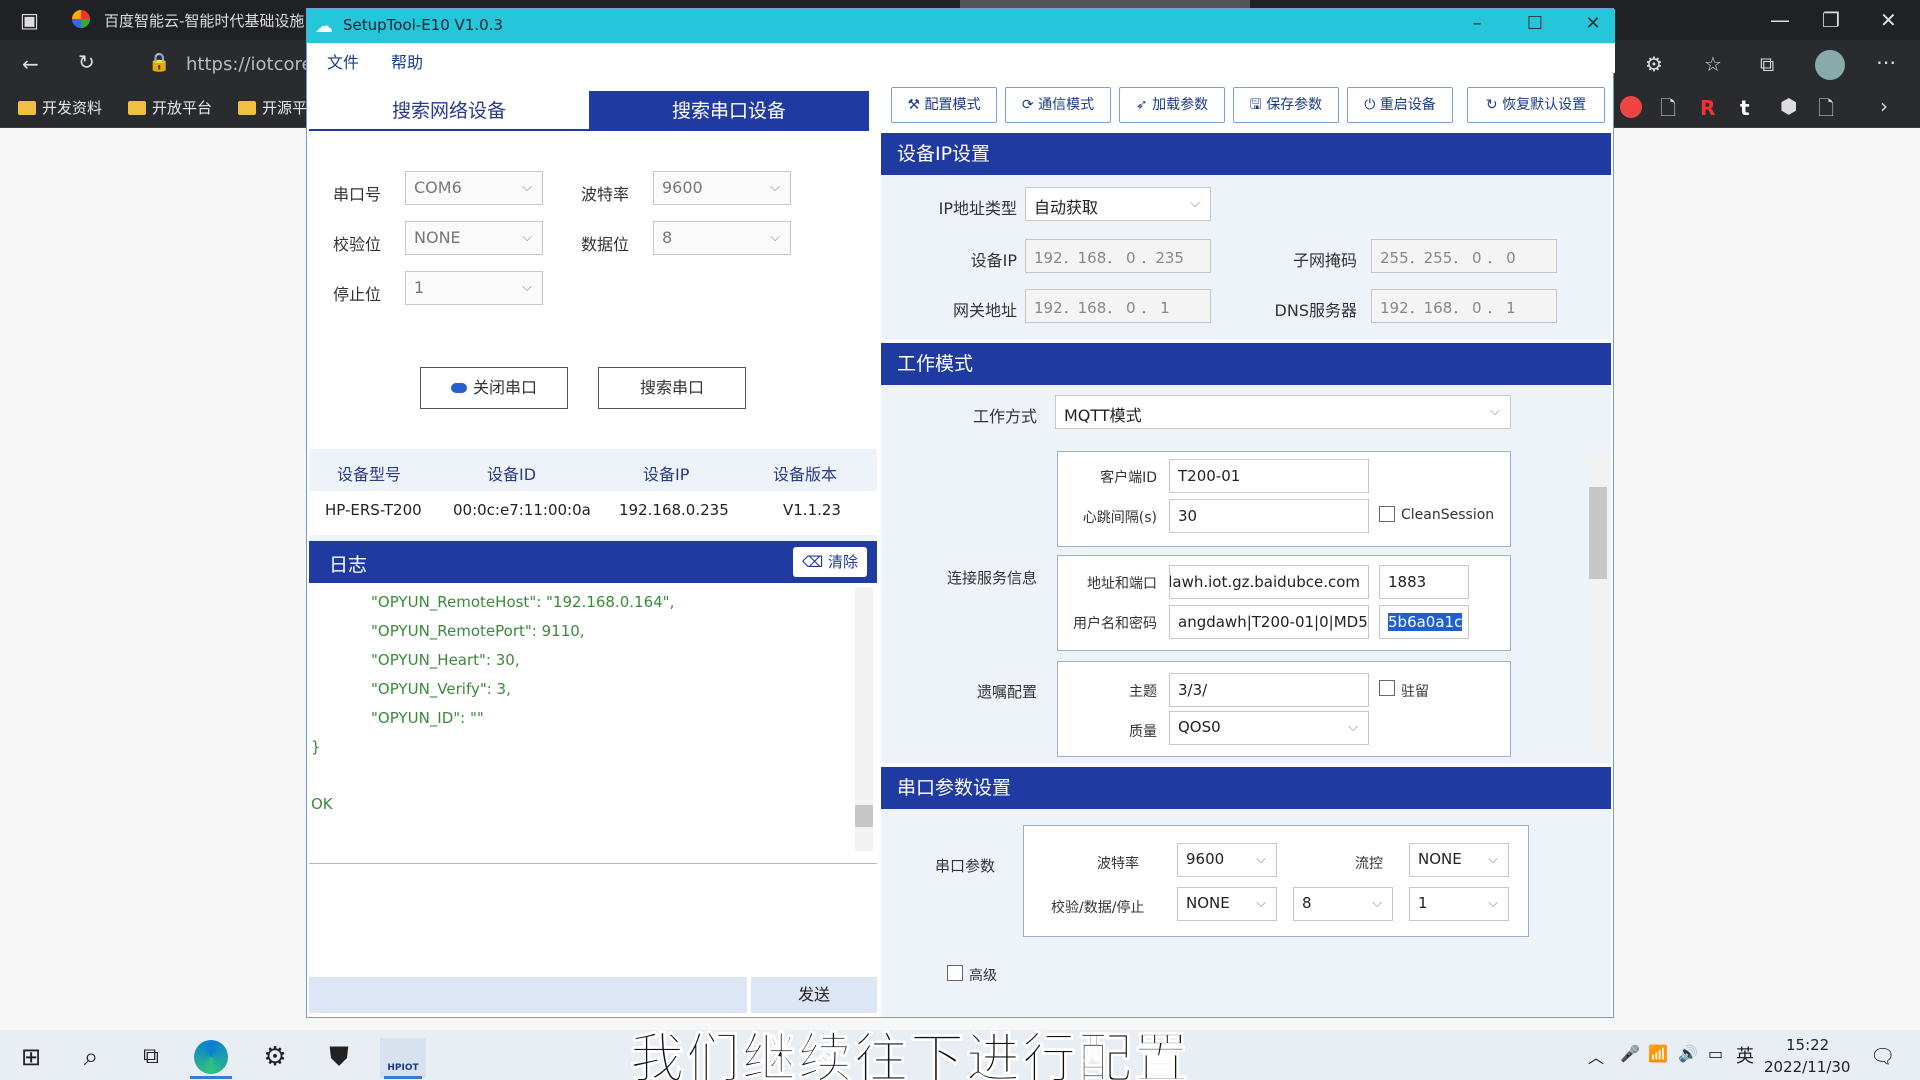 The image size is (1920, 1080). I want to click on advanced-checkbox, so click(955, 973).